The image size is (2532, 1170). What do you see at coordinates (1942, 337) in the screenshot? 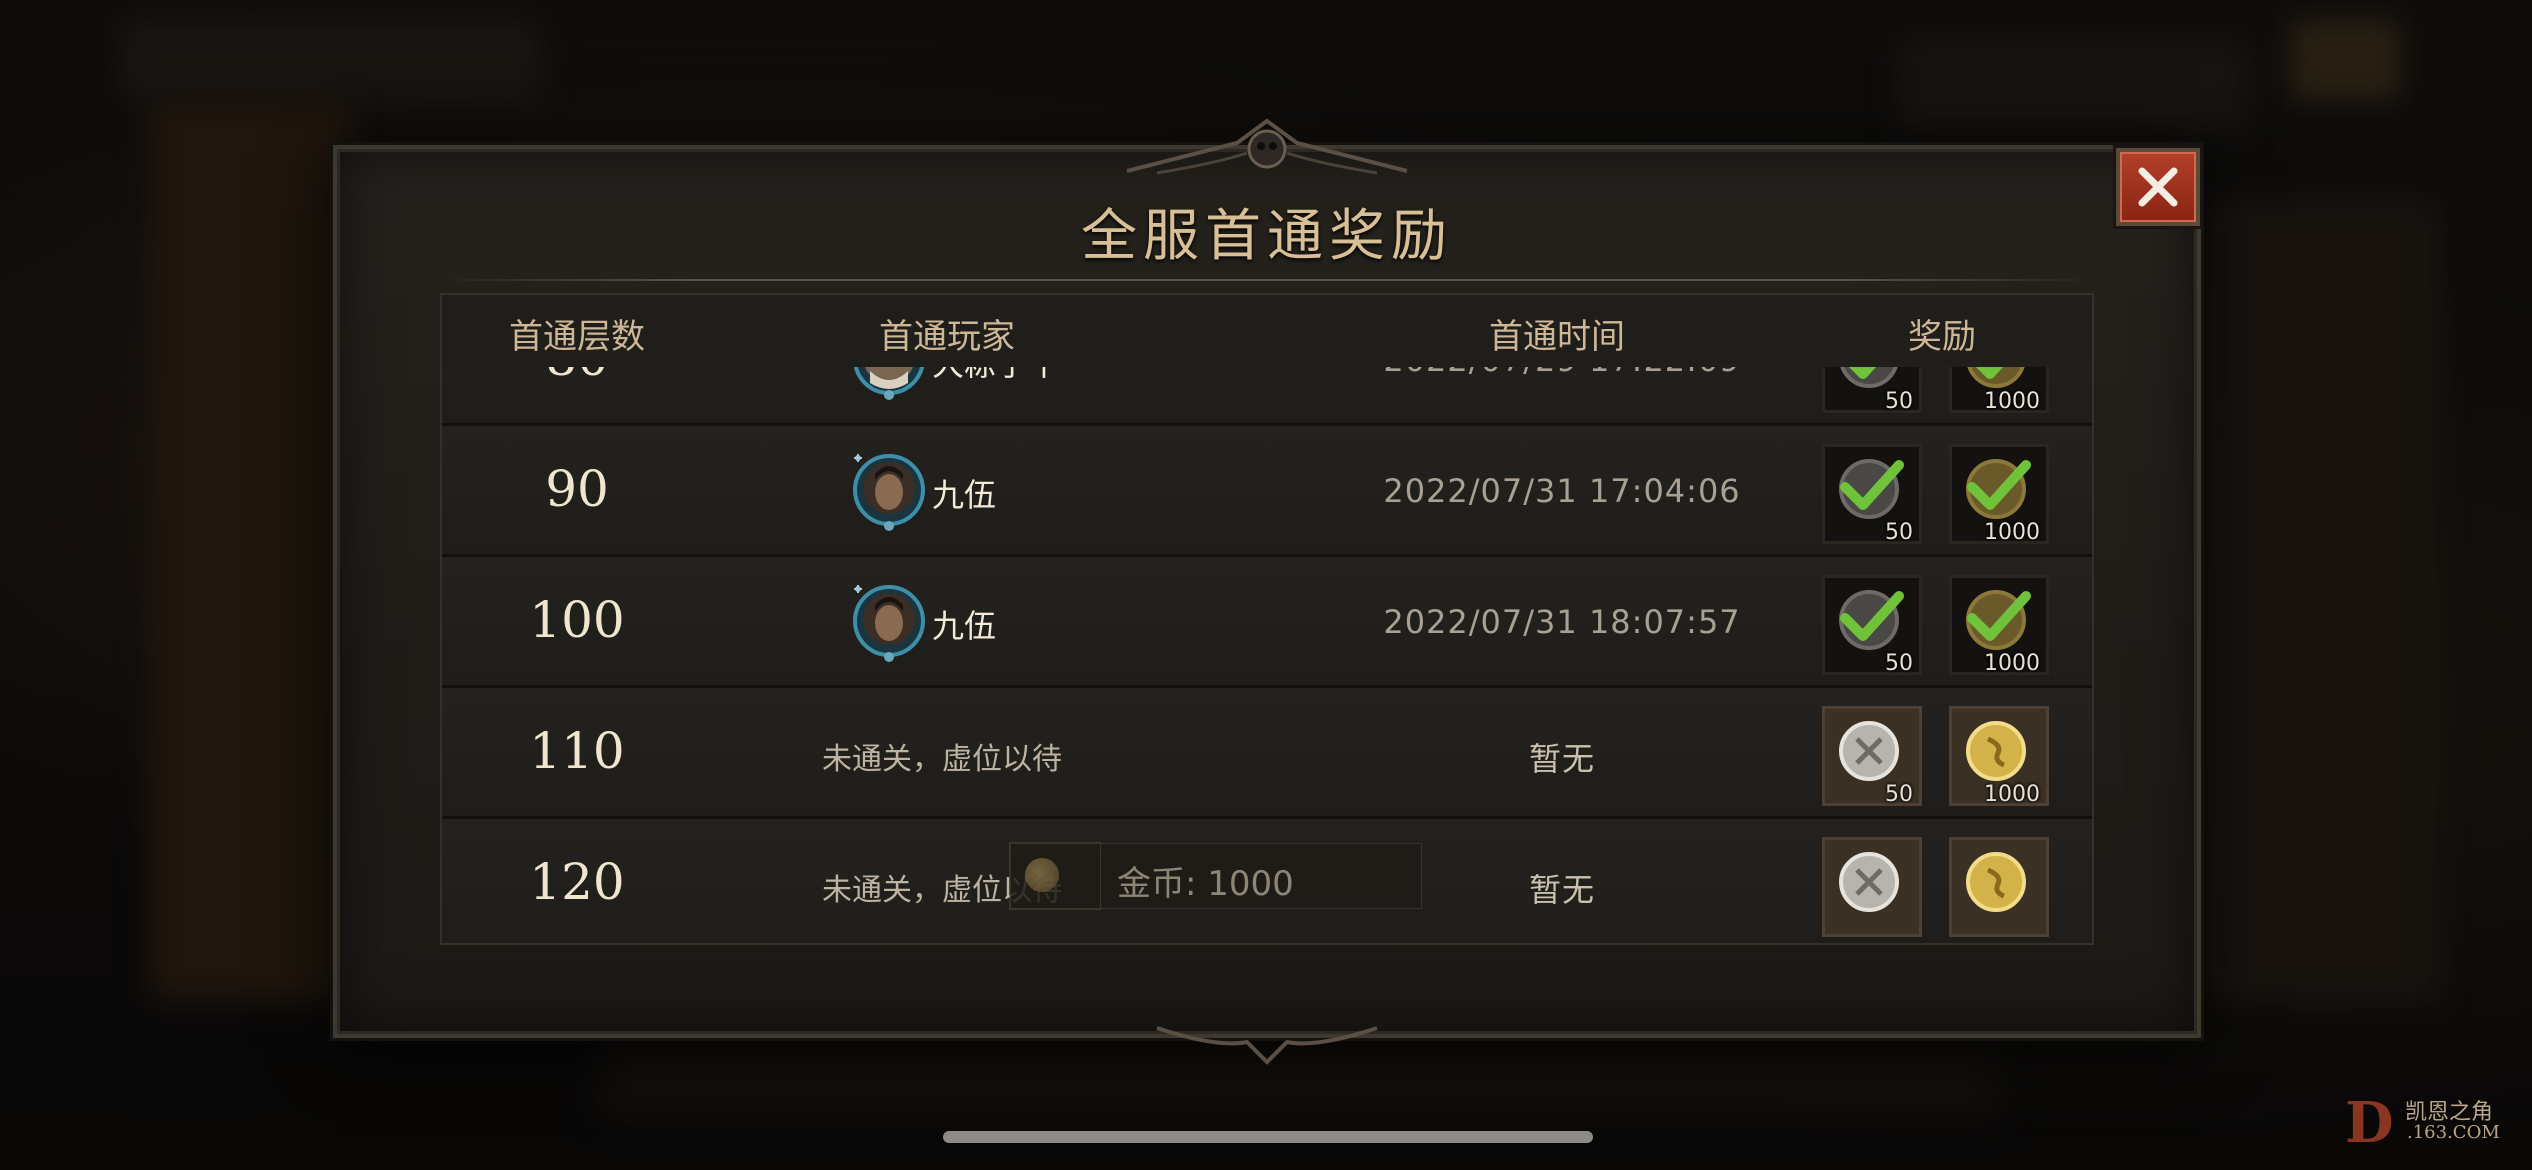
I see `header-reward: 奖励` at bounding box center [1942, 337].